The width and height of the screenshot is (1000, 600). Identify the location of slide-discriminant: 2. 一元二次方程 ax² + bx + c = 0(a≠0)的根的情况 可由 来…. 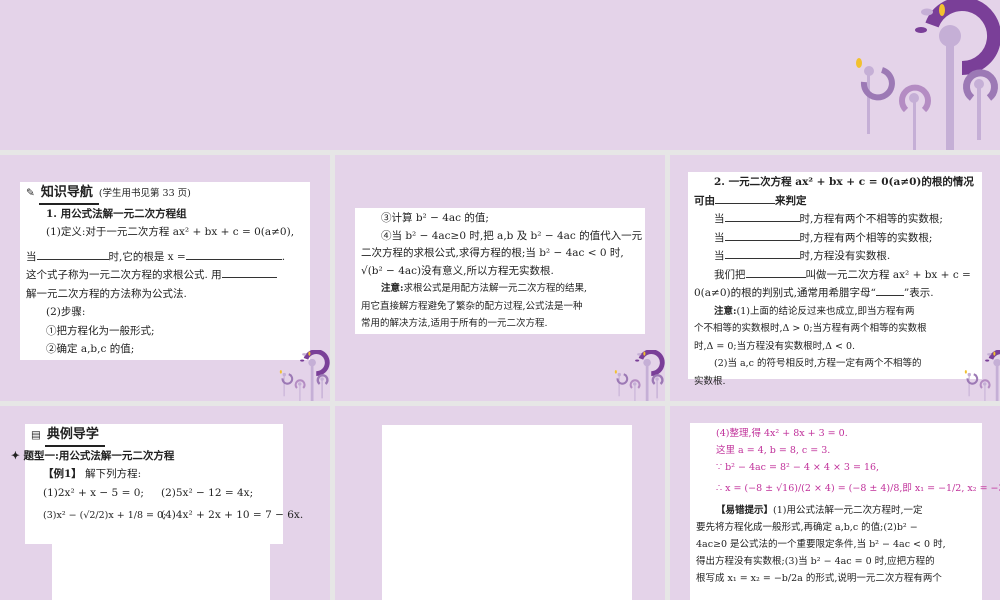
(835, 278).